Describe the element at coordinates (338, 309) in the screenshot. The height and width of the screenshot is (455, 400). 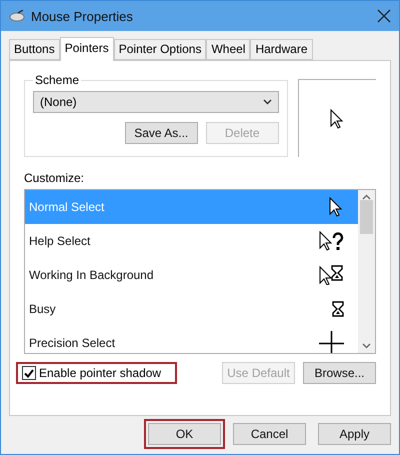
I see `hourglass-icon` at that location.